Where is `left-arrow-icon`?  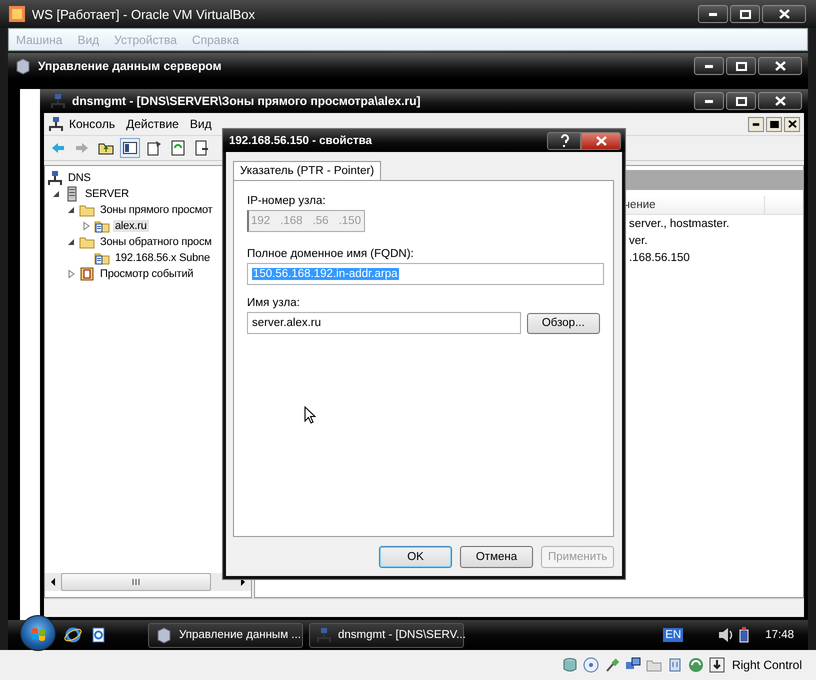
left-arrow-icon is located at coordinates (53, 582).